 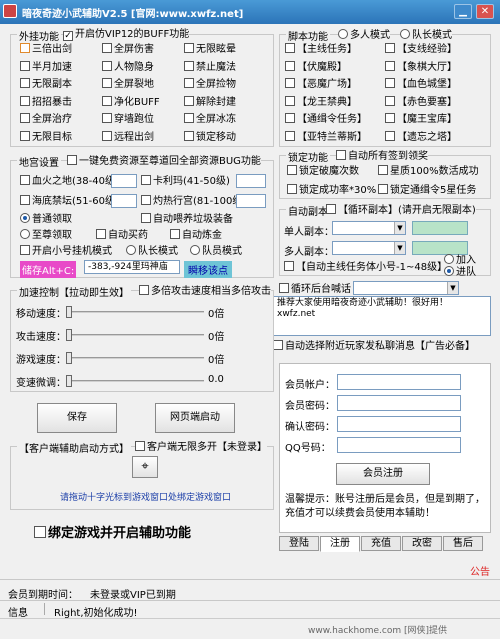 What do you see at coordinates (421, 49) in the screenshot?
I see `script-item-checkbox: 【支线经验】` at bounding box center [421, 49].